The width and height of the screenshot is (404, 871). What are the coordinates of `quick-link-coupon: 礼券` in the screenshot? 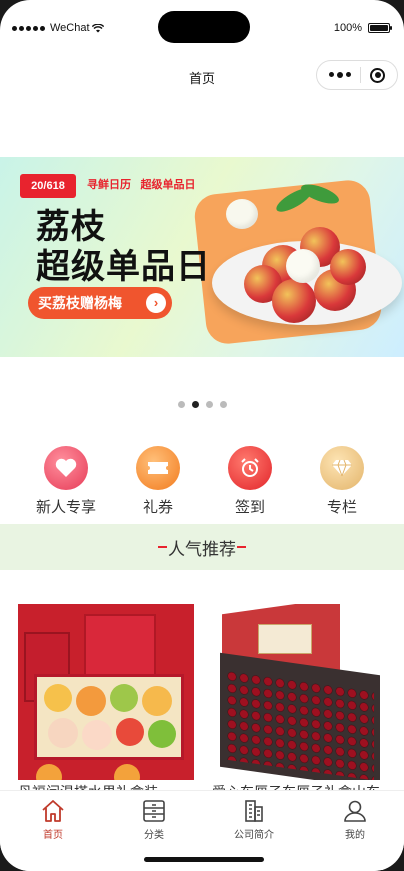 It's located at (158, 481).